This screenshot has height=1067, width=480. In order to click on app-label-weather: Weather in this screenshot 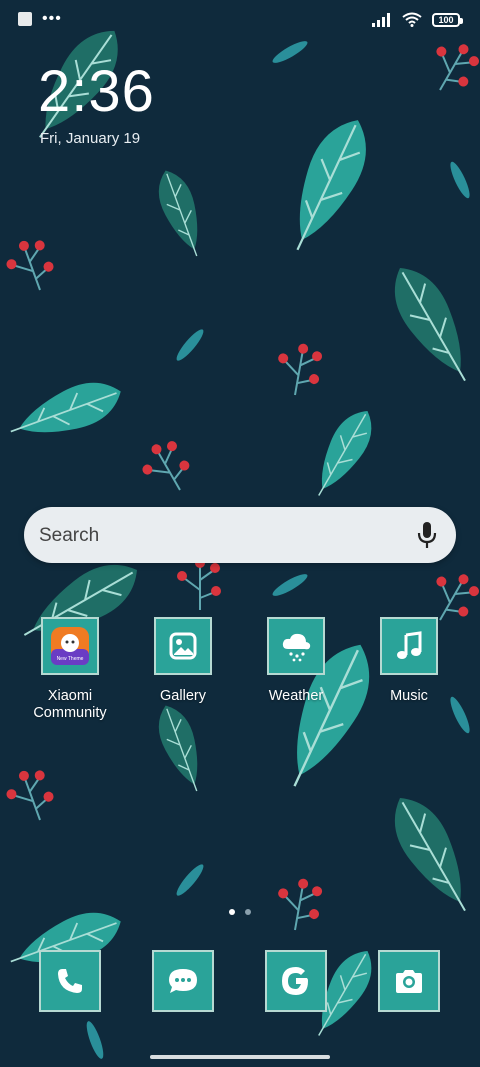, I will do `click(296, 696)`.